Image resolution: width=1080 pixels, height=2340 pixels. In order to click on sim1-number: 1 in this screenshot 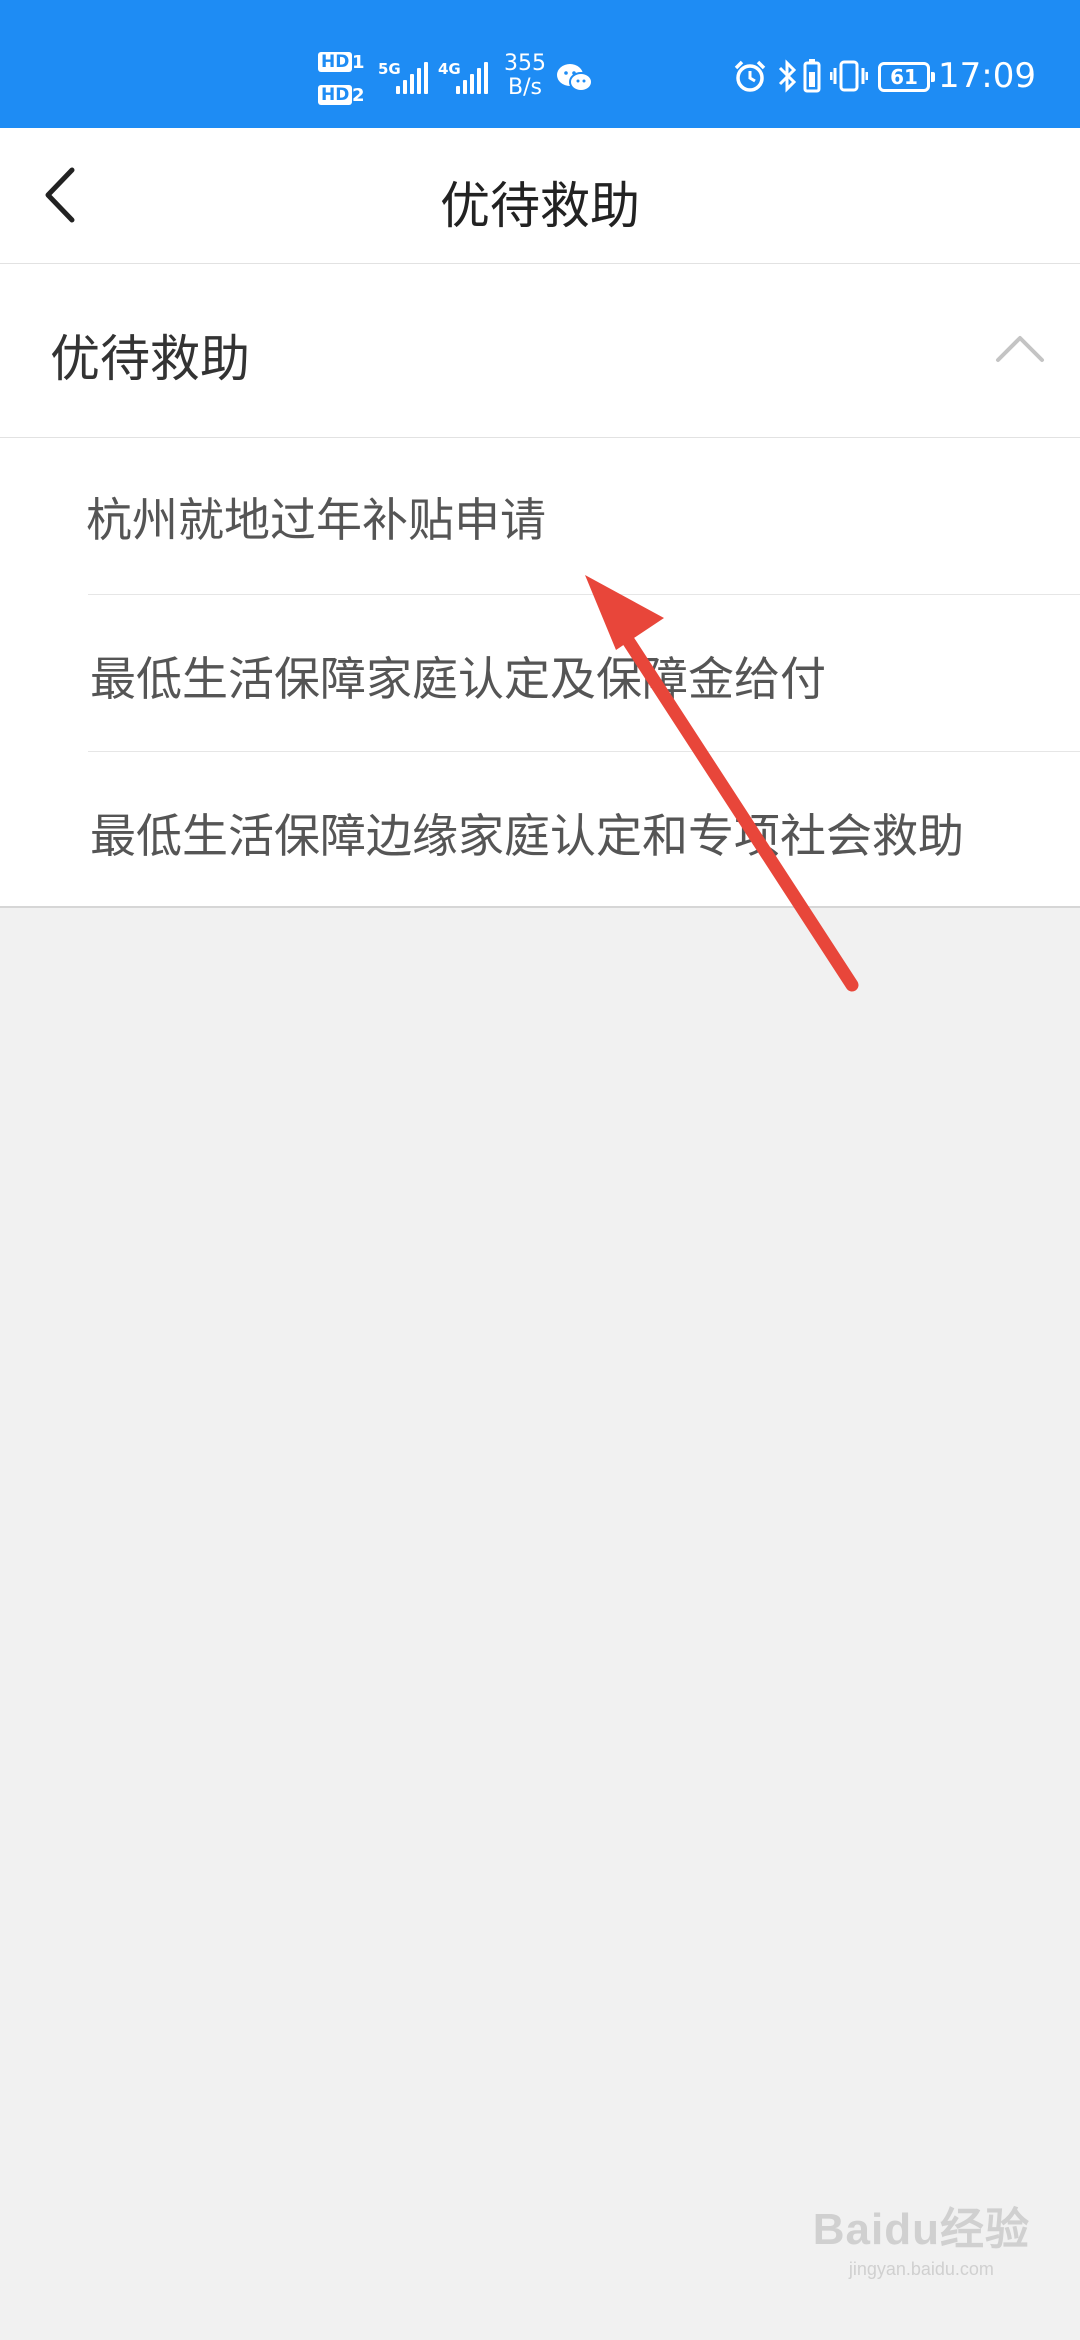, I will do `click(358, 62)`.